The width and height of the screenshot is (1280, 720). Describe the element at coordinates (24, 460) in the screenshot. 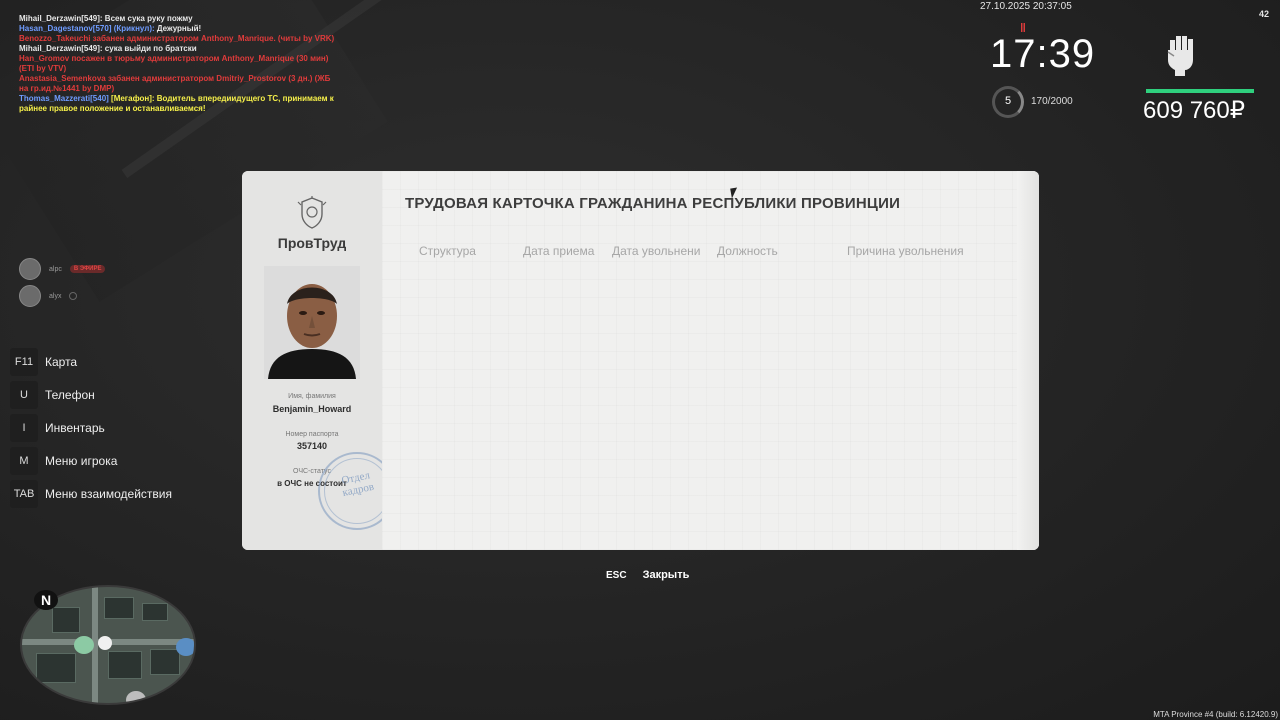

I see `hotkey-key: M` at that location.